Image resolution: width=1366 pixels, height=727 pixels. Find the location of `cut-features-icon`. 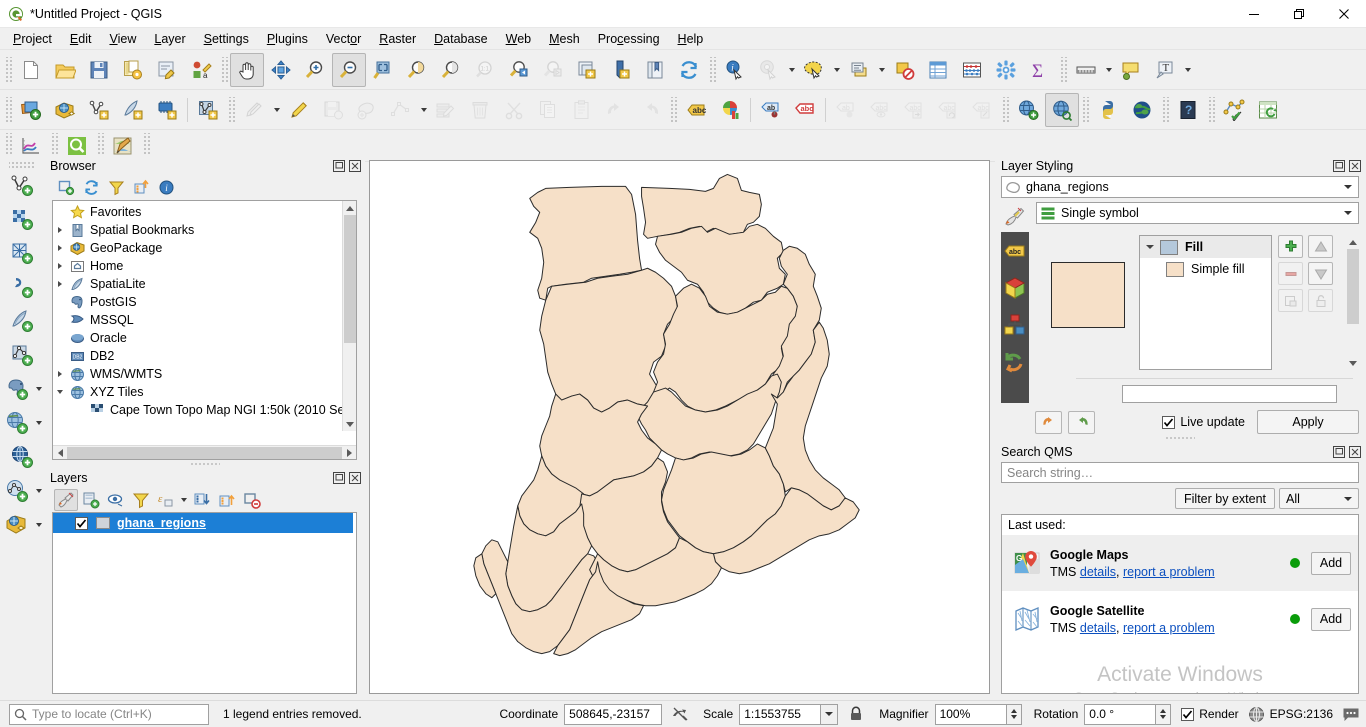

cut-features-icon is located at coordinates (514, 110).